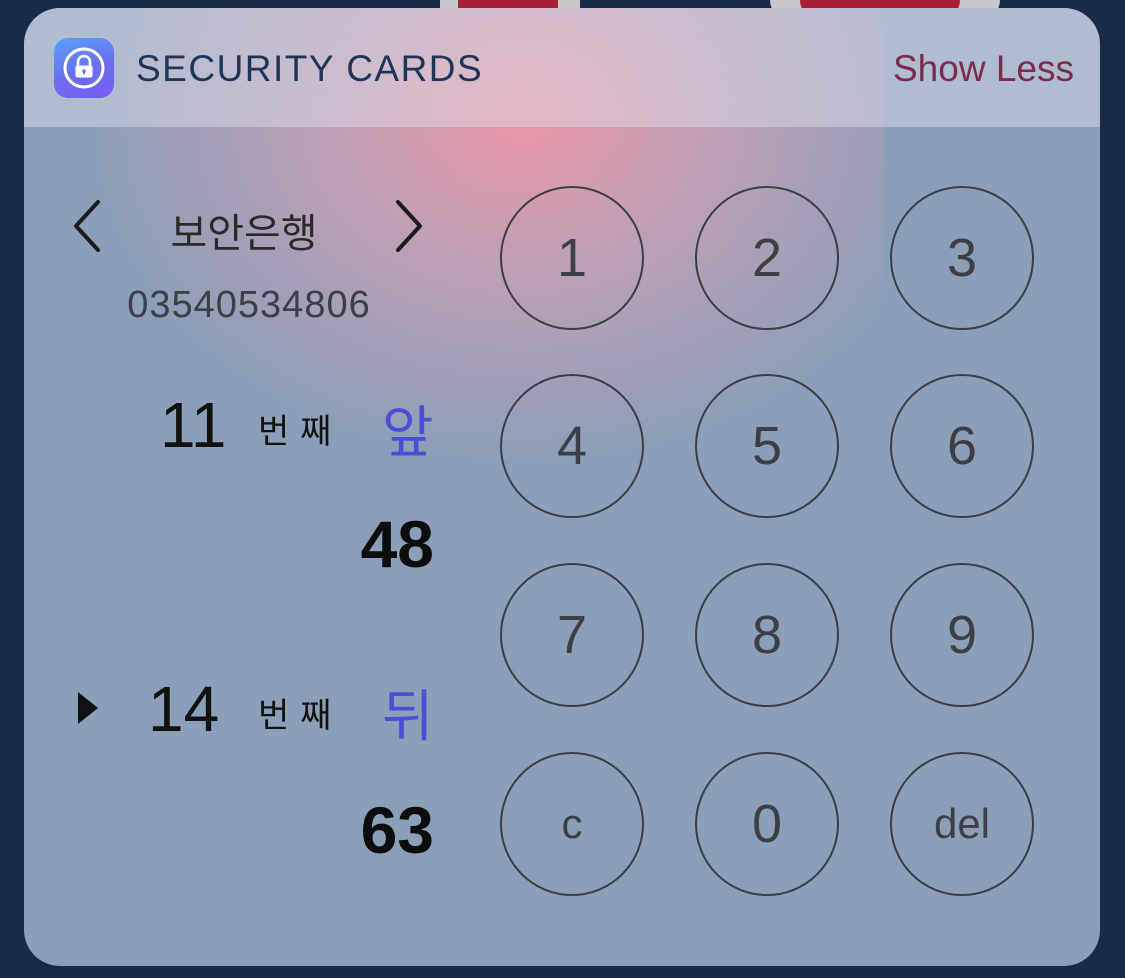 Image resolution: width=1125 pixels, height=978 pixels. Describe the element at coordinates (767, 824) in the screenshot. I see `keypad-key-0: 0` at that location.